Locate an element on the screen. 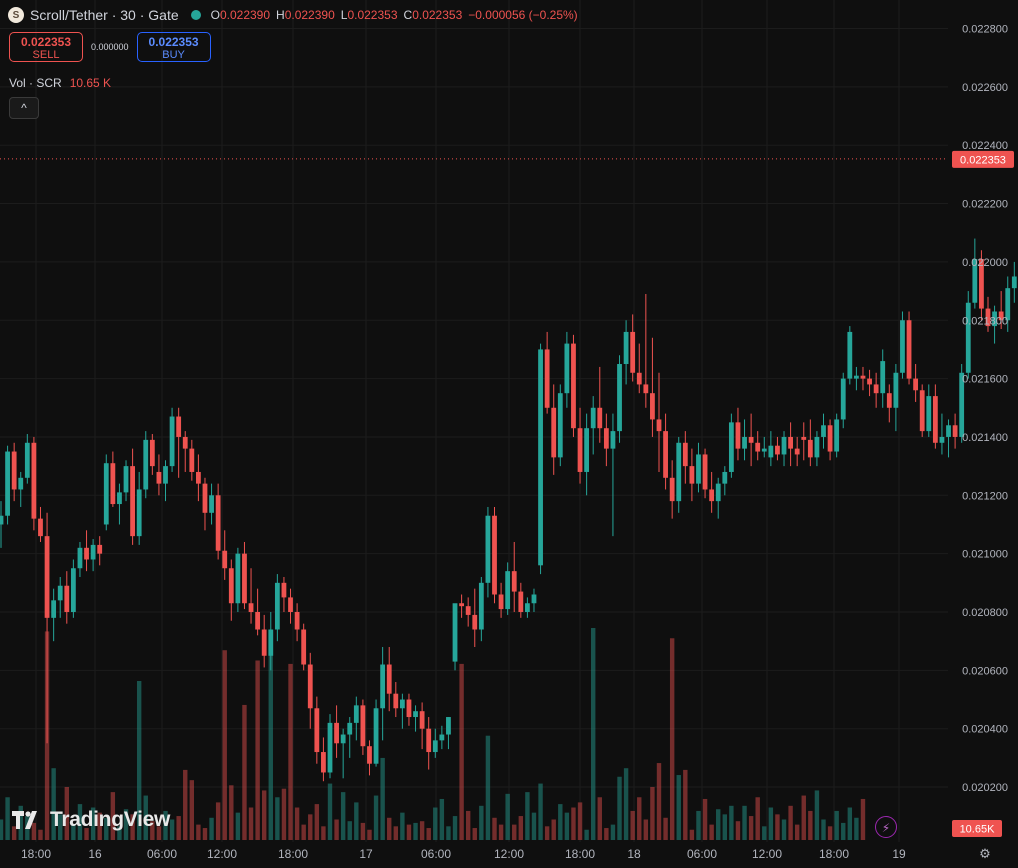 The width and height of the screenshot is (1018, 868). time-tick-label: 16 is located at coordinates (95, 854).